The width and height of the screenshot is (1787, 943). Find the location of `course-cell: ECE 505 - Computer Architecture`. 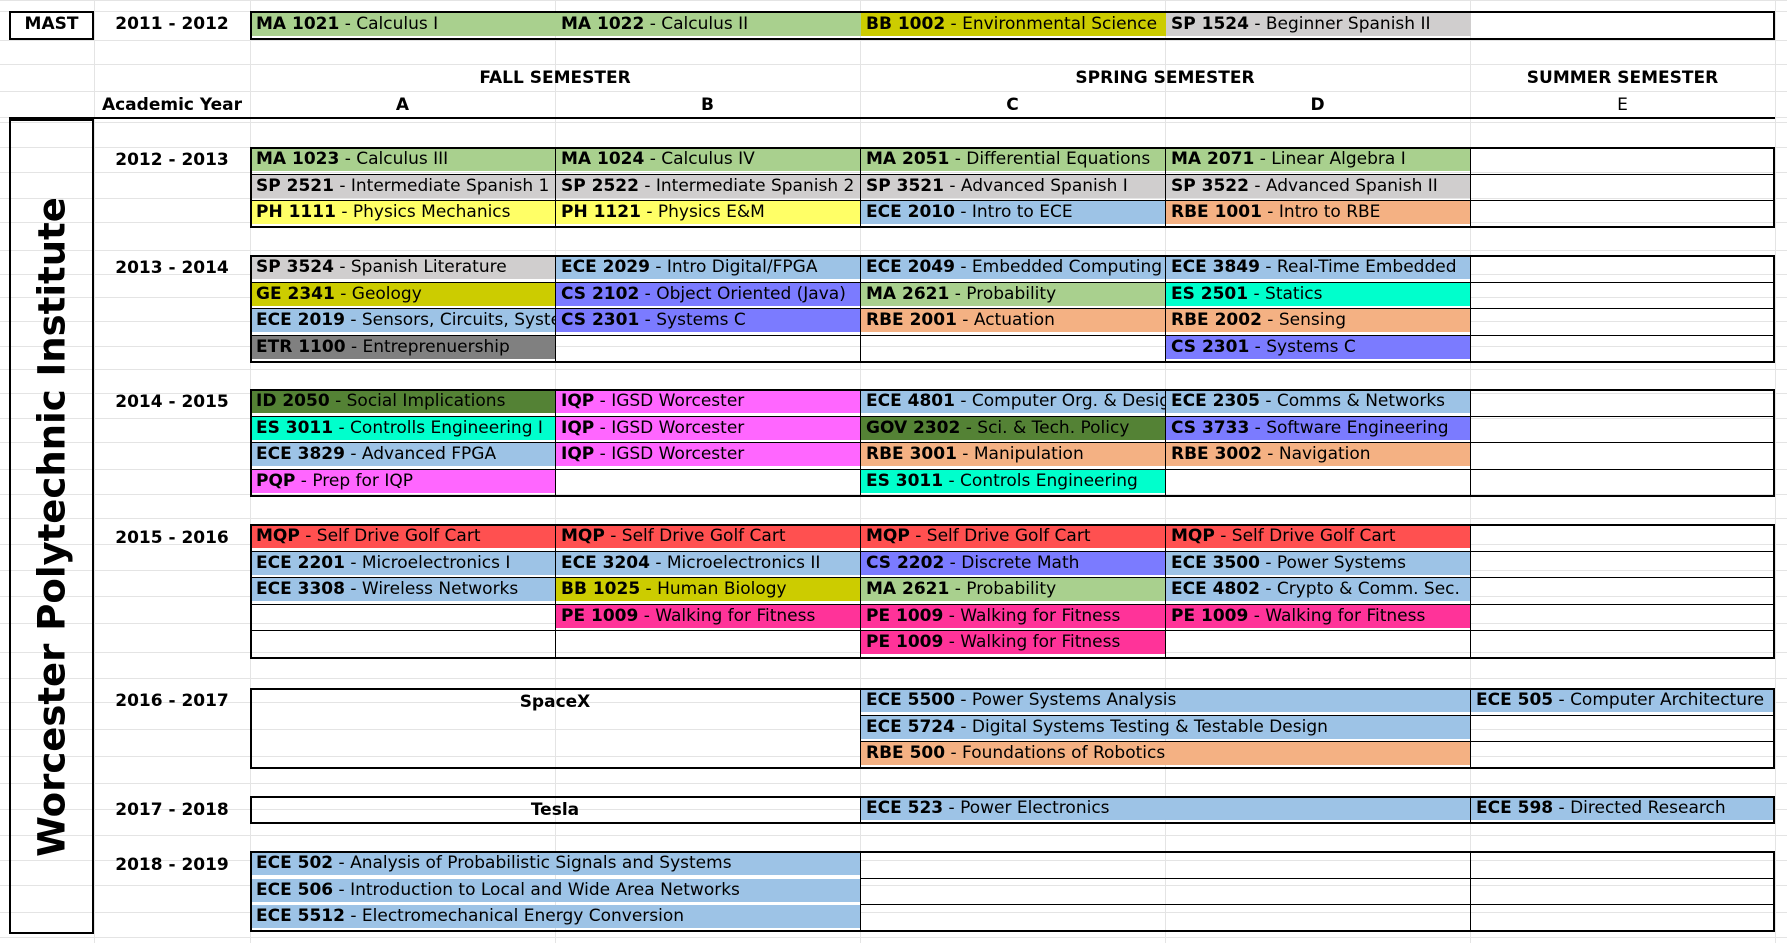

course-cell: ECE 505 - Computer Architecture is located at coordinates (1623, 700).